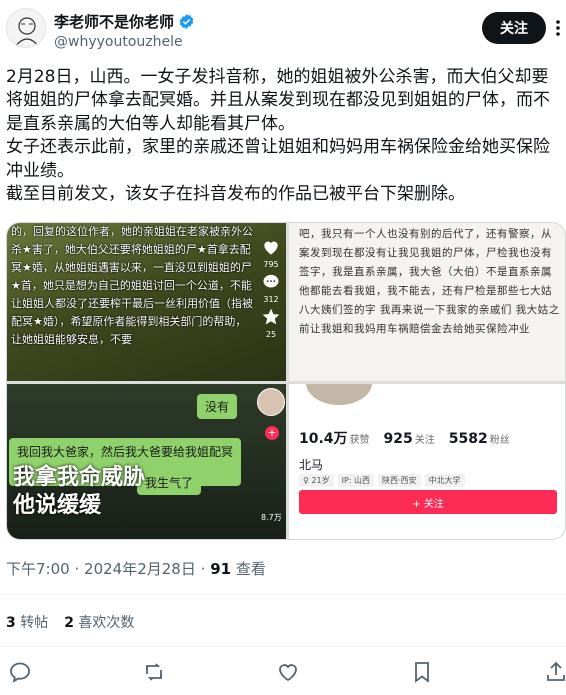 The image size is (566, 695). Describe the element at coordinates (118, 42) in the screenshot. I see `author-handle: @whyyoutouzhele` at that location.